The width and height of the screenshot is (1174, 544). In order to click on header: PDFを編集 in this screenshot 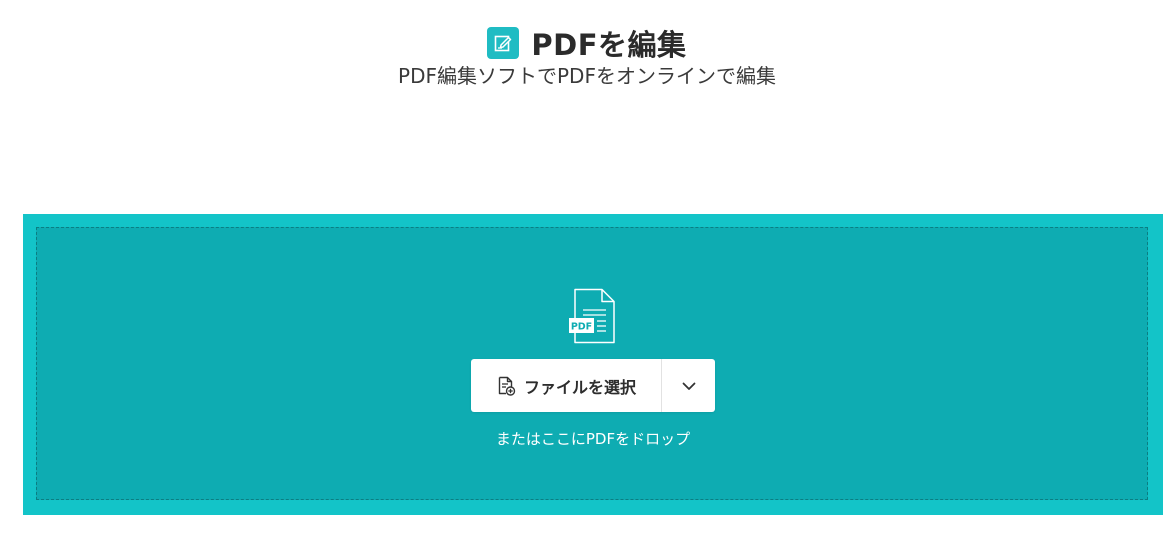, I will do `click(587, 43)`.